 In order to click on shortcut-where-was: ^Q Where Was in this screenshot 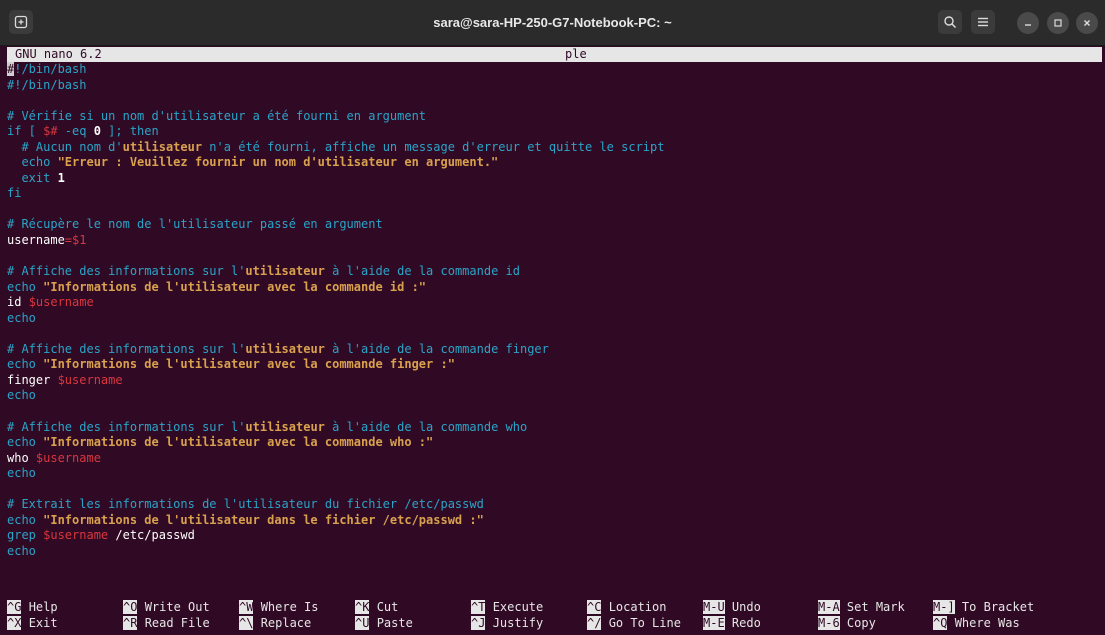, I will do `click(976, 623)`.